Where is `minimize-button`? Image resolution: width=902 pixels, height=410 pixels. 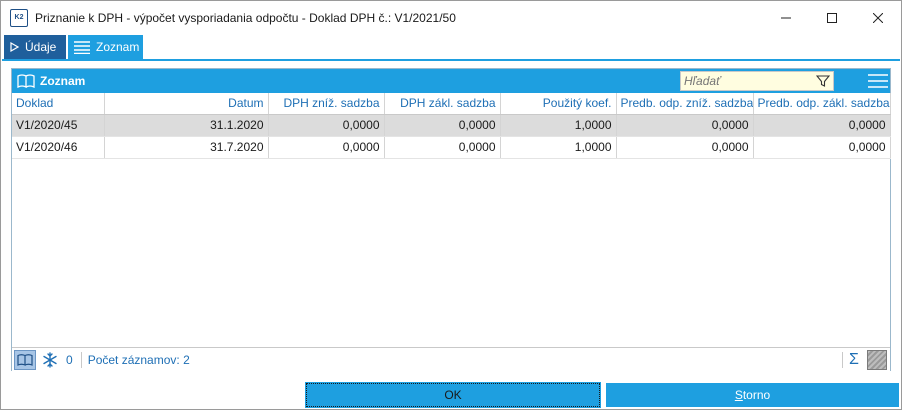 minimize-button is located at coordinates (786, 17).